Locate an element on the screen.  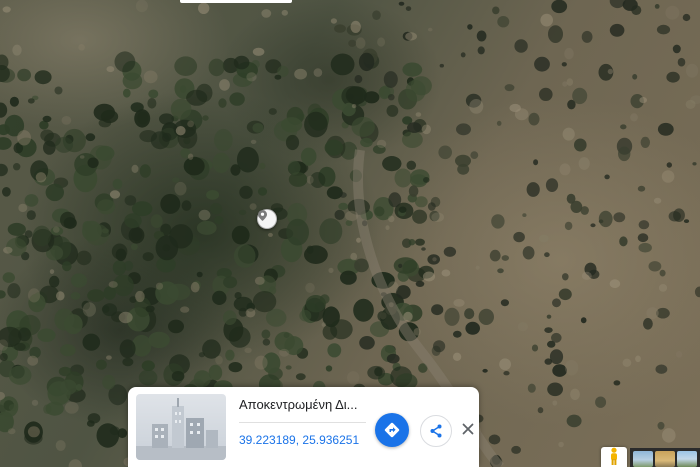
pin-glyph is located at coordinates (262, 215).